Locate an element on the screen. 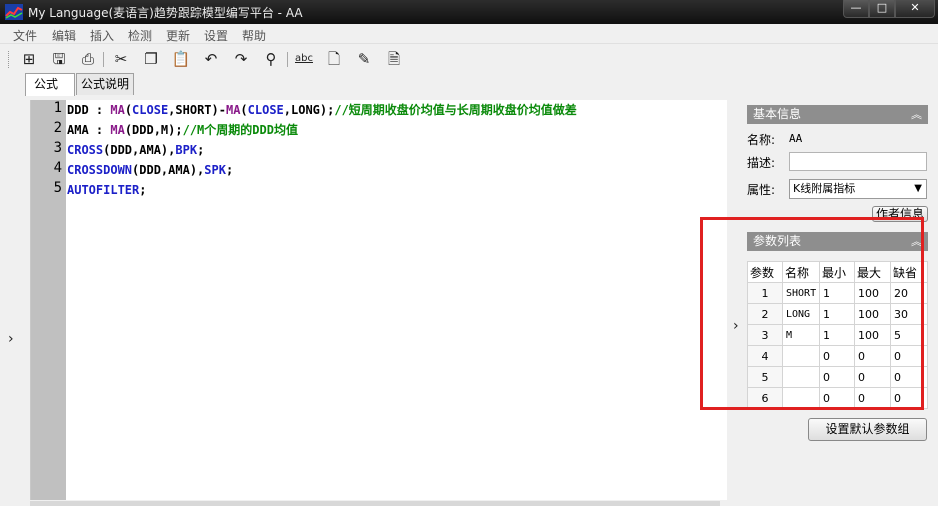  print-icon: ⎙ is located at coordinates (88, 59).